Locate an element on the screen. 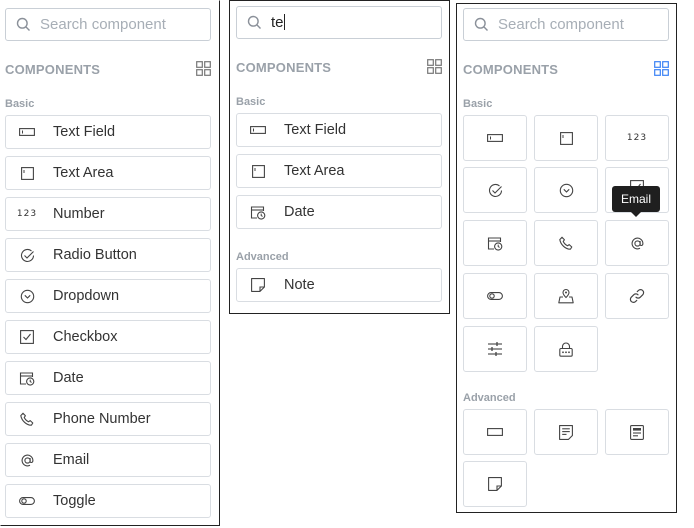 The image size is (694, 528). map-pin-icon is located at coordinates (566, 296).